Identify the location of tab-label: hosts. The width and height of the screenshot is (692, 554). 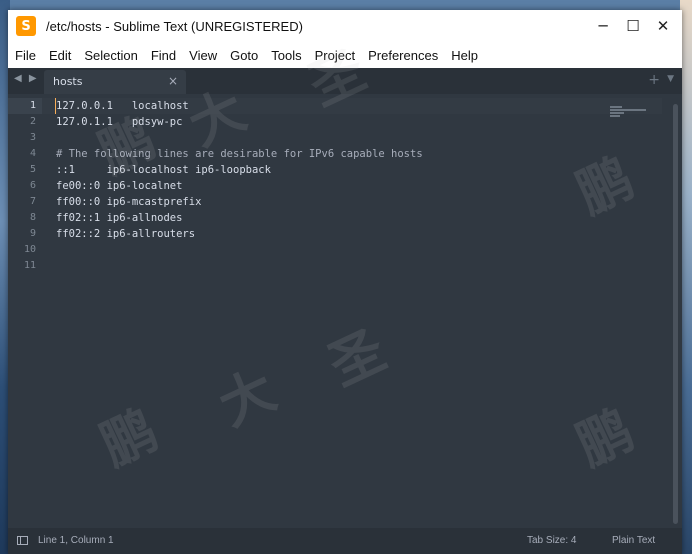
(68, 81).